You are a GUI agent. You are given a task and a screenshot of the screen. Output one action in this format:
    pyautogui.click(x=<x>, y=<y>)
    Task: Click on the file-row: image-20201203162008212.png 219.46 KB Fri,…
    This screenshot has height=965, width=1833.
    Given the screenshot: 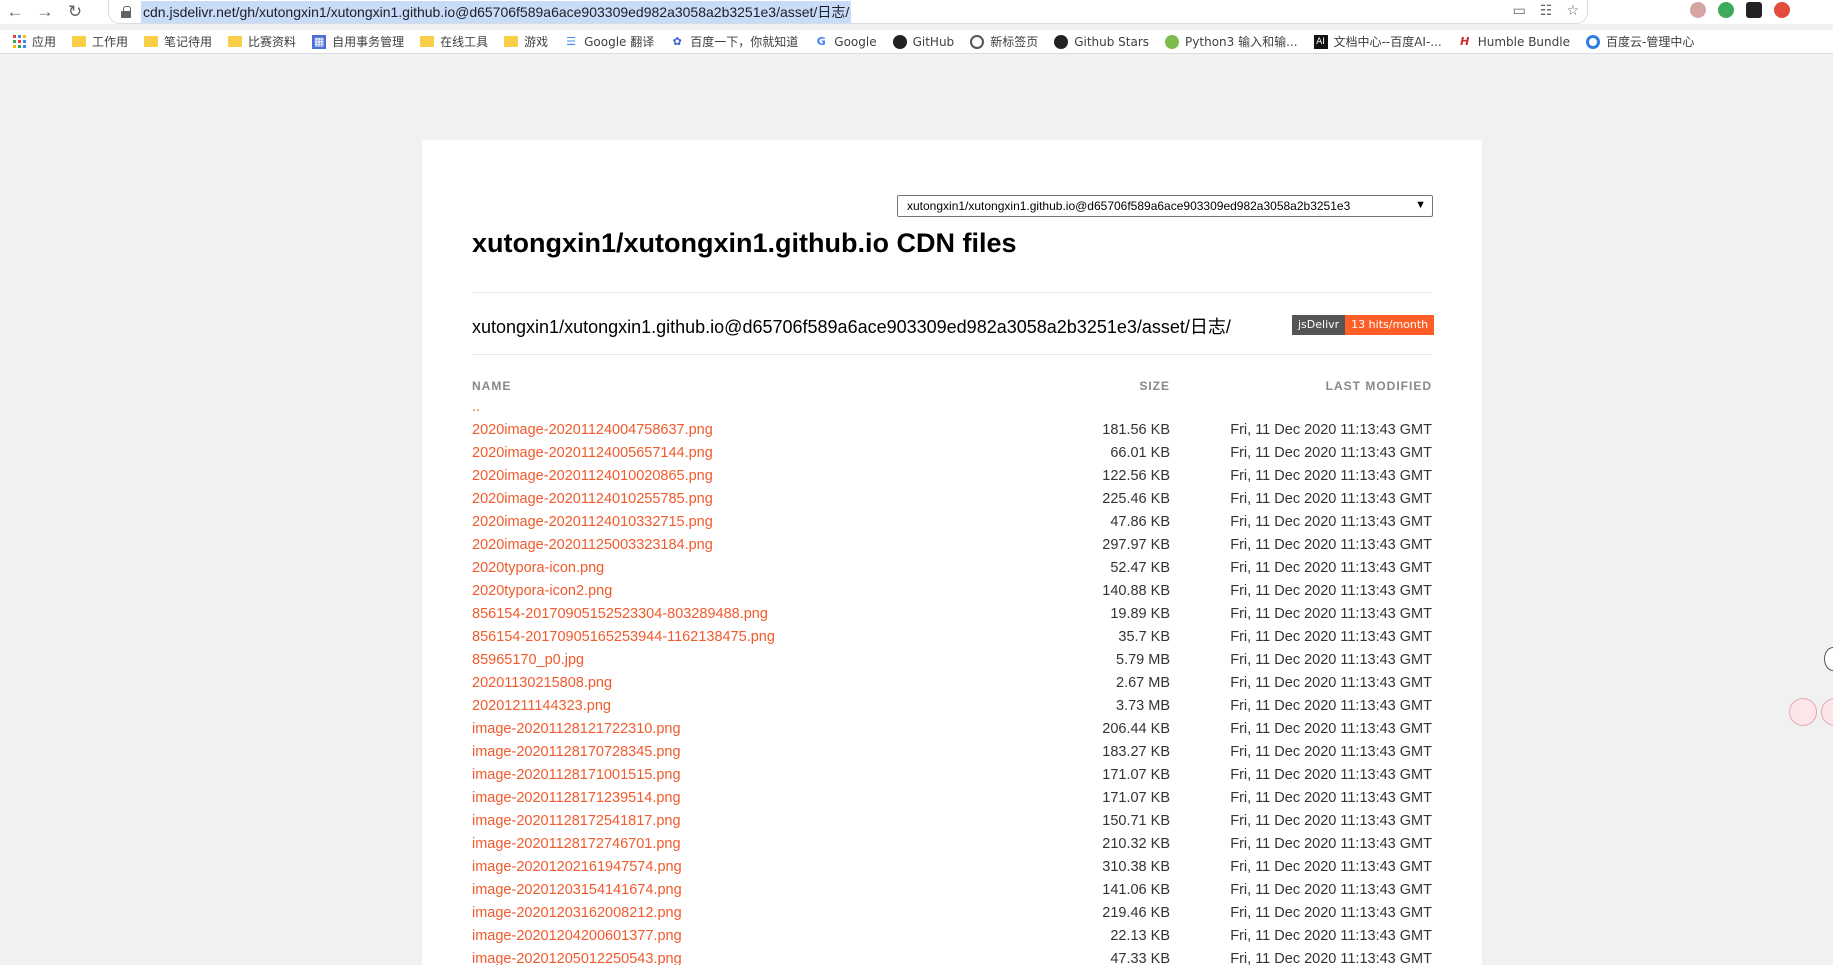 What is the action you would take?
    pyautogui.click(x=952, y=913)
    